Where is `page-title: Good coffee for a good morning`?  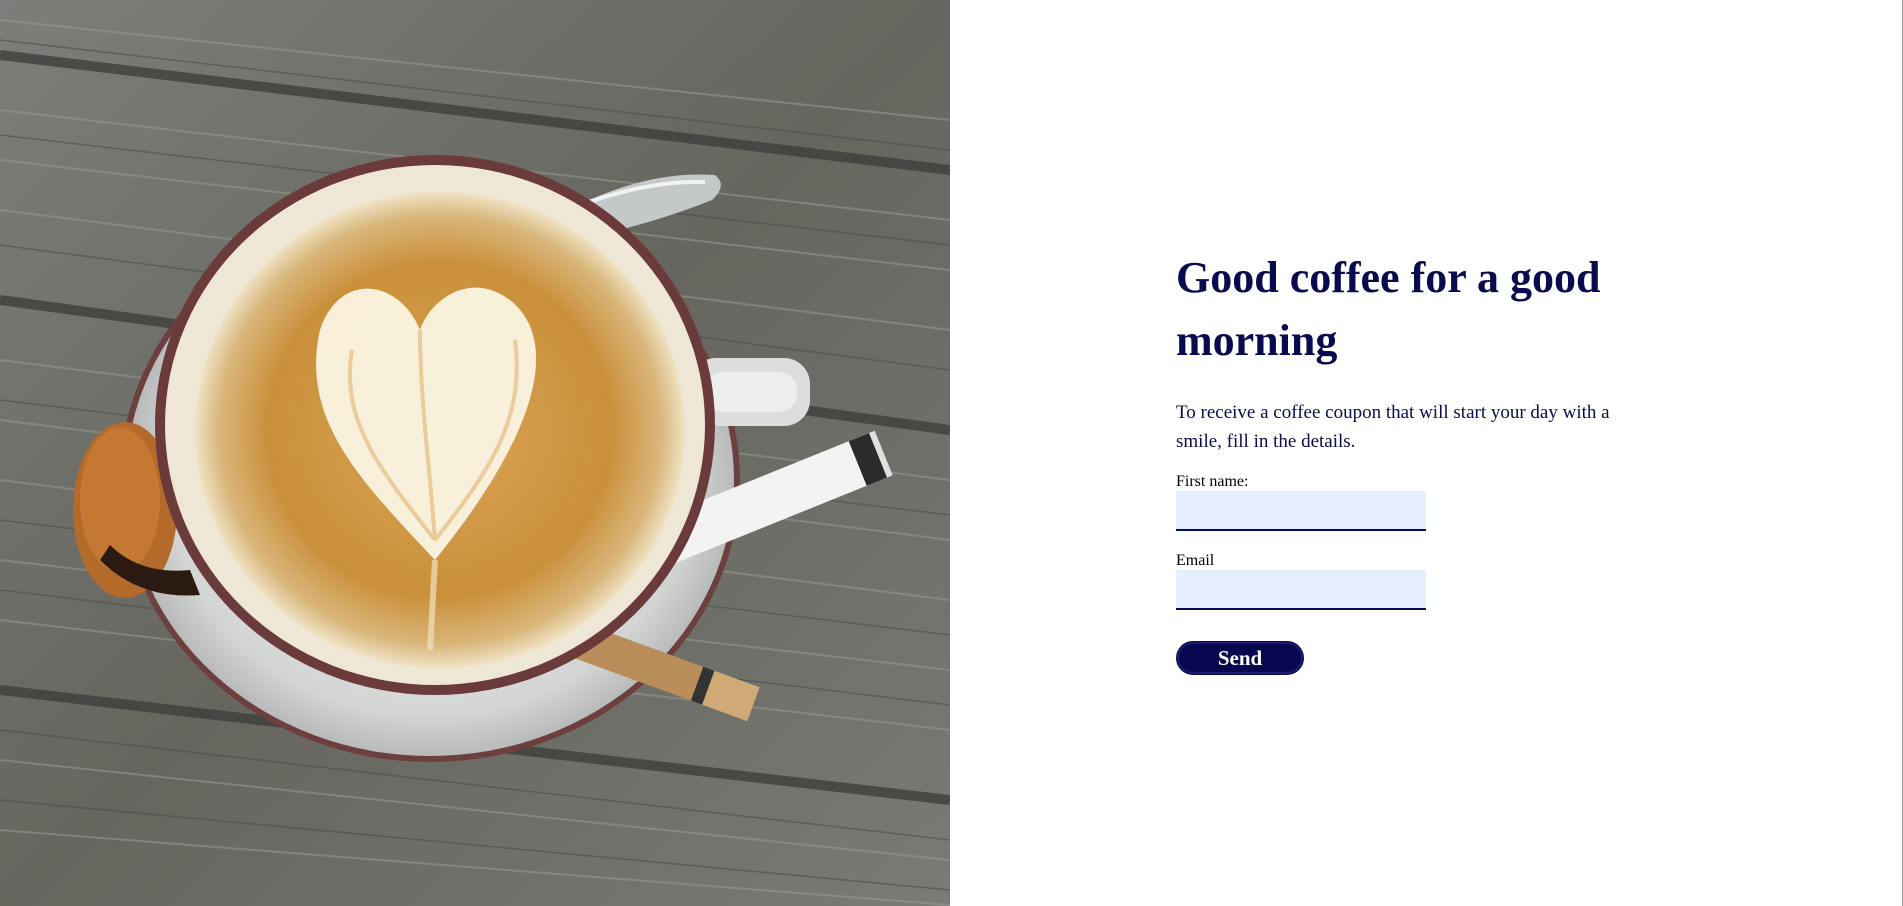 page-title: Good coffee for a good morning is located at coordinates (1388, 309).